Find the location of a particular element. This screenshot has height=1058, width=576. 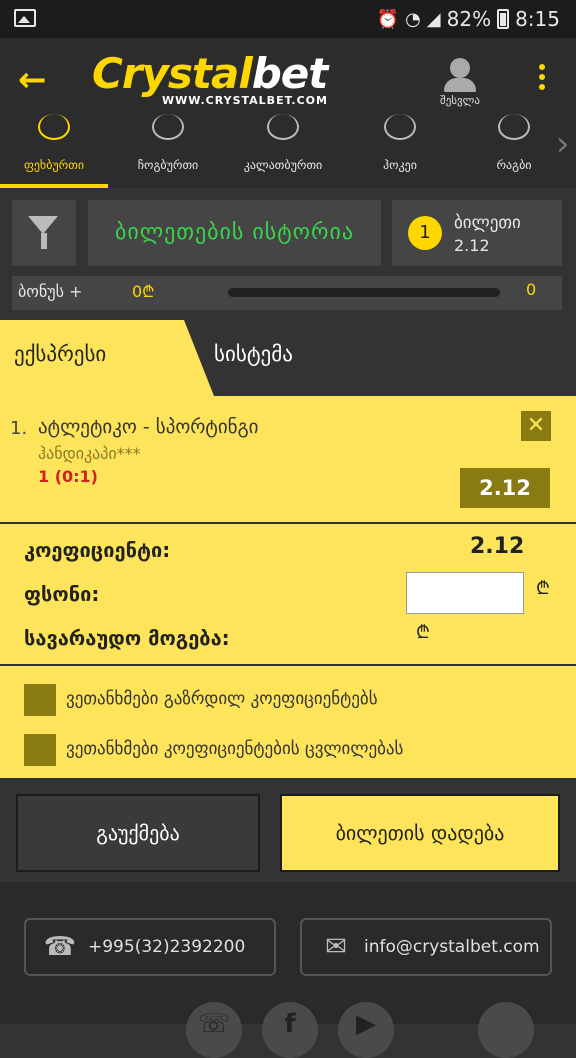

stake-label: ფსონი: is located at coordinates (62, 594).